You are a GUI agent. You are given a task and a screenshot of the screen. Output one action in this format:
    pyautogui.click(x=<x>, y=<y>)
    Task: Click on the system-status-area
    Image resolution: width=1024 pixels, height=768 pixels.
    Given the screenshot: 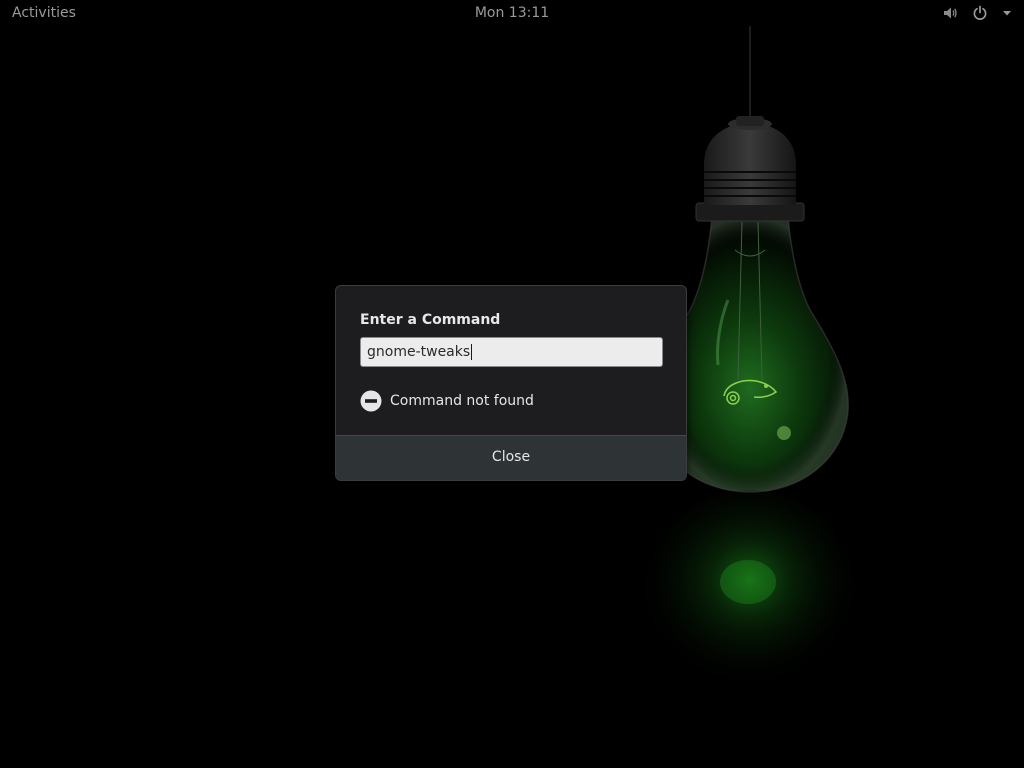 What is the action you would take?
    pyautogui.click(x=977, y=13)
    